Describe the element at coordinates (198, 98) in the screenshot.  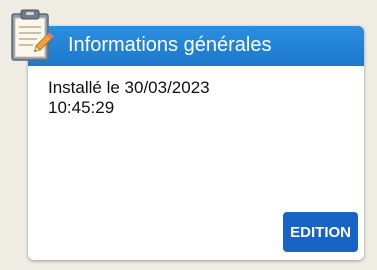
I see `card-body: Installé le 30/03/2023 10:45:29` at that location.